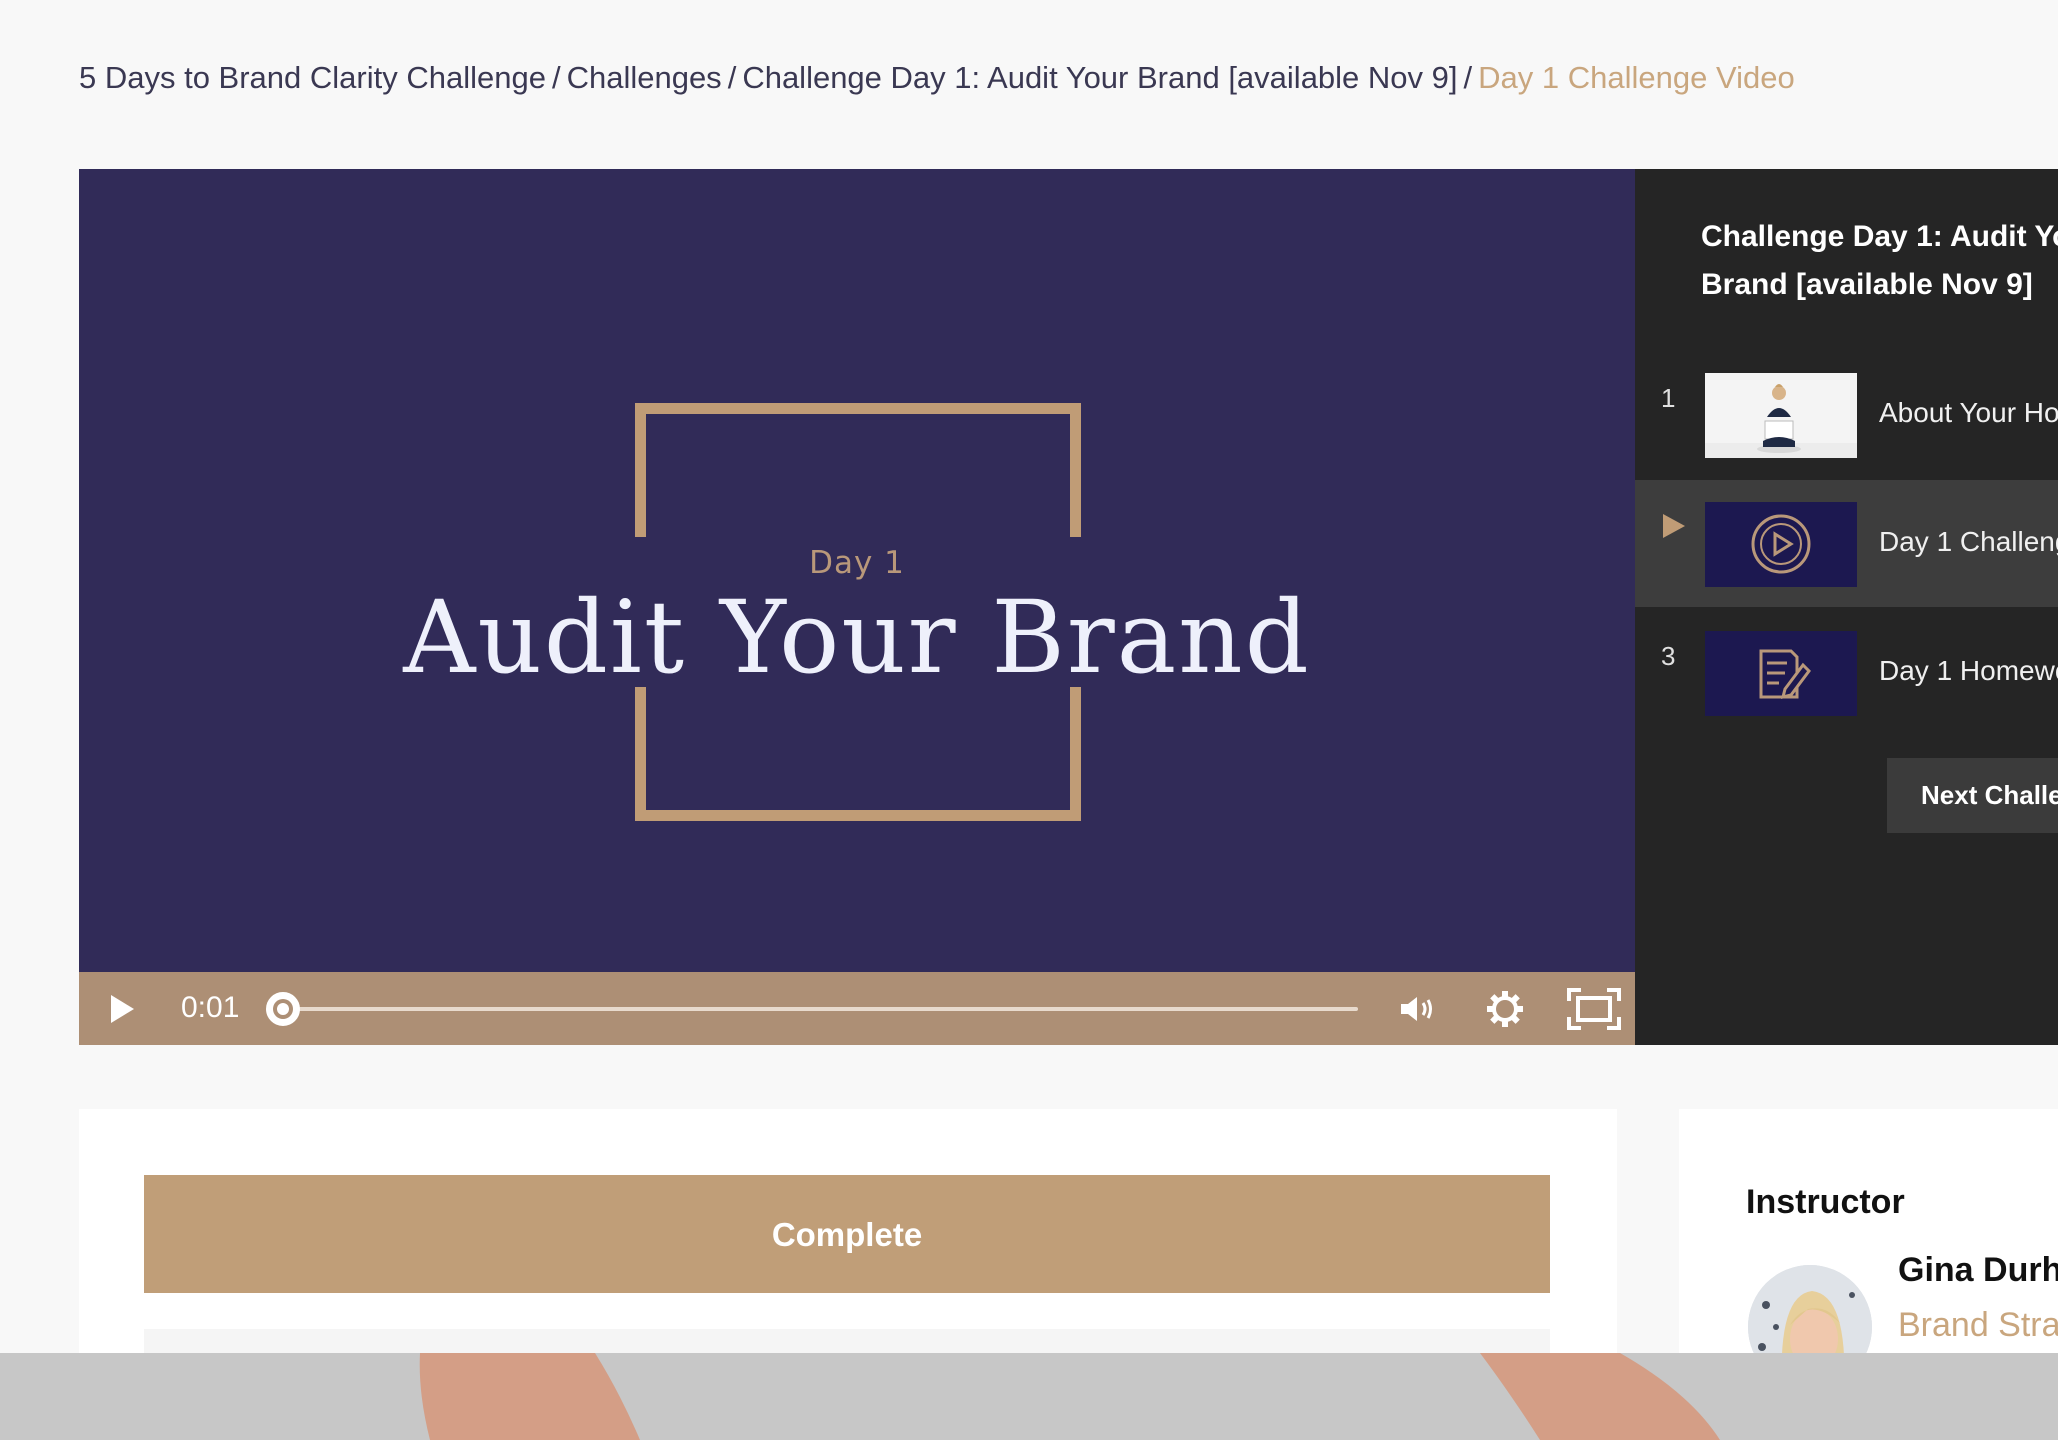  Describe the element at coordinates (1505, 1009) in the screenshot. I see `settings-icon` at that location.